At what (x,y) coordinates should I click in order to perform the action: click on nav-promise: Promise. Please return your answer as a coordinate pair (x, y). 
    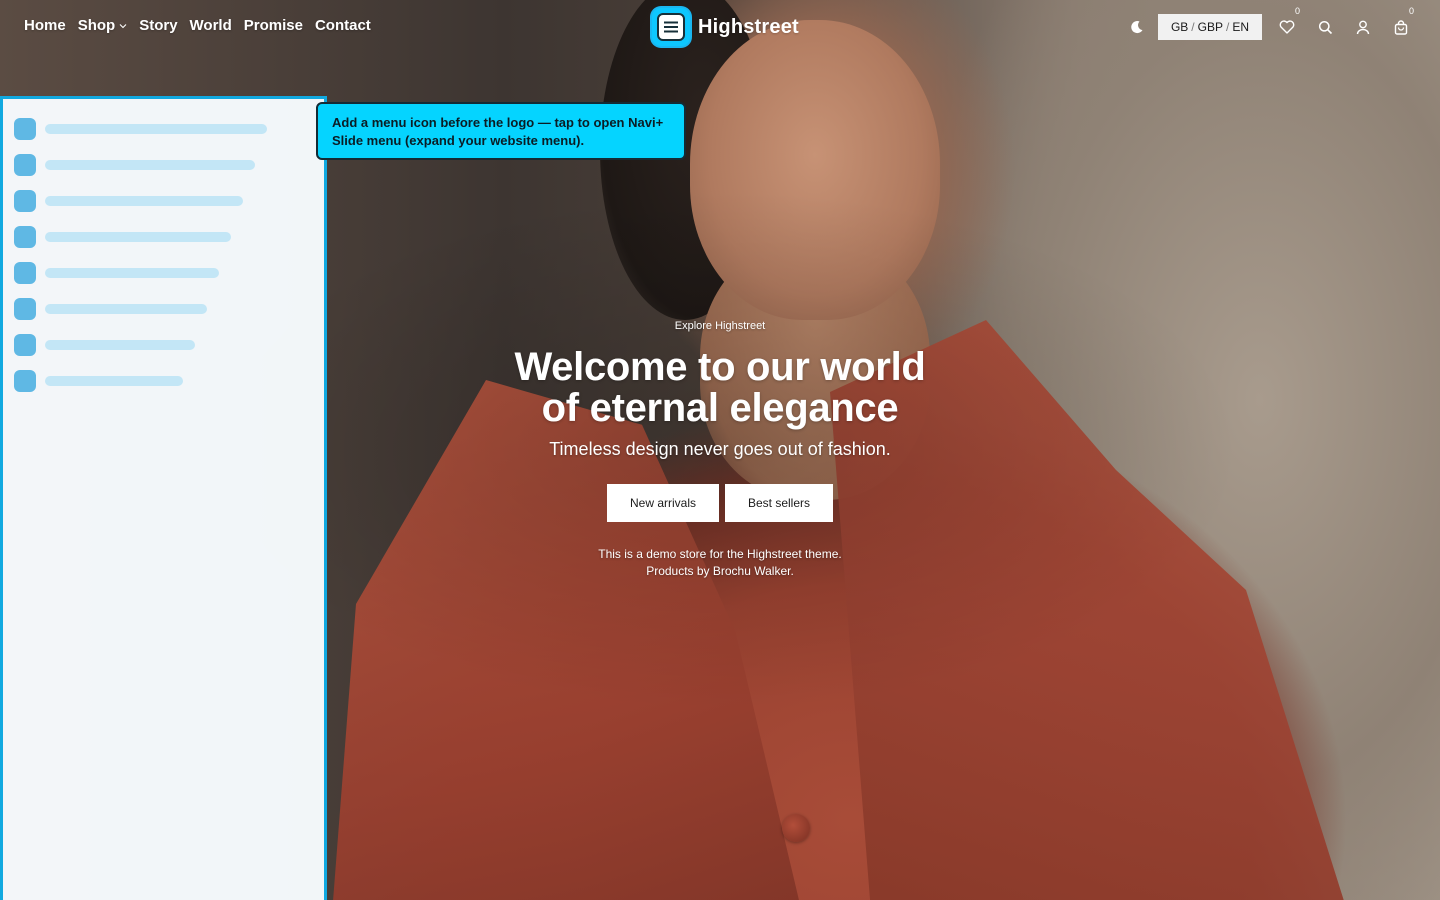
    Looking at the image, I should click on (273, 25).